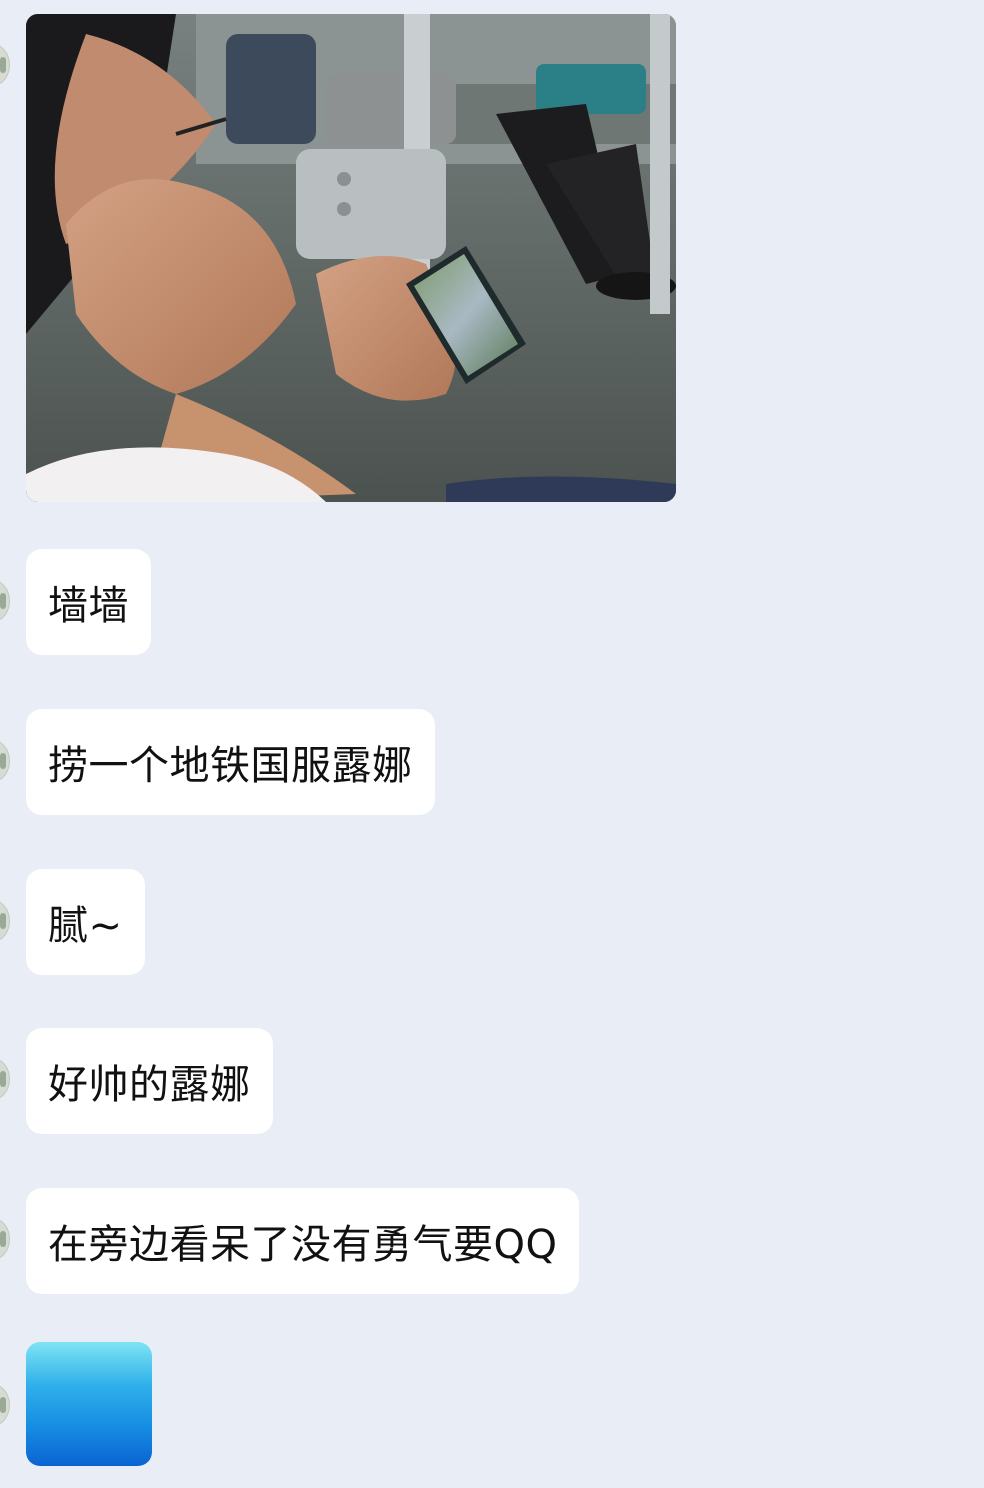 This screenshot has height=1488, width=984. I want to click on text-message-bubble: 捞一个地铁国服露娜, so click(230, 762).